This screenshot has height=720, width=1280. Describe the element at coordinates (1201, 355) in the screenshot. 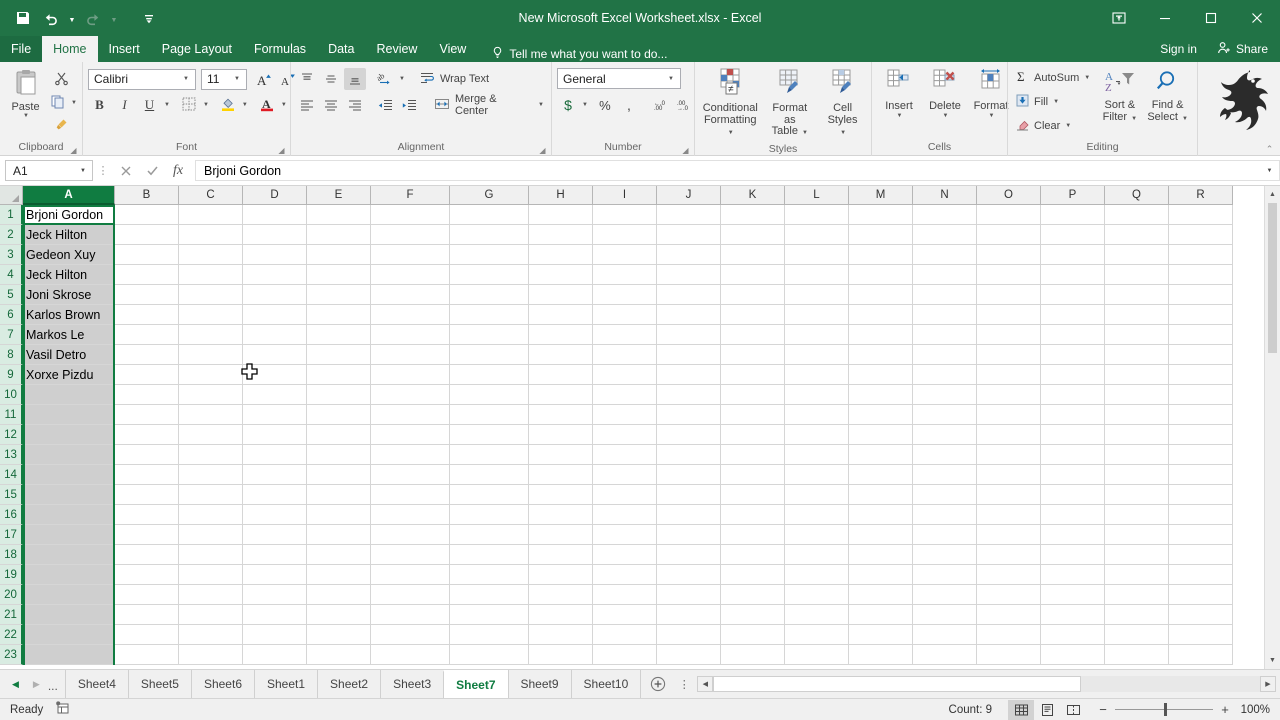

I see `cell-R8` at that location.